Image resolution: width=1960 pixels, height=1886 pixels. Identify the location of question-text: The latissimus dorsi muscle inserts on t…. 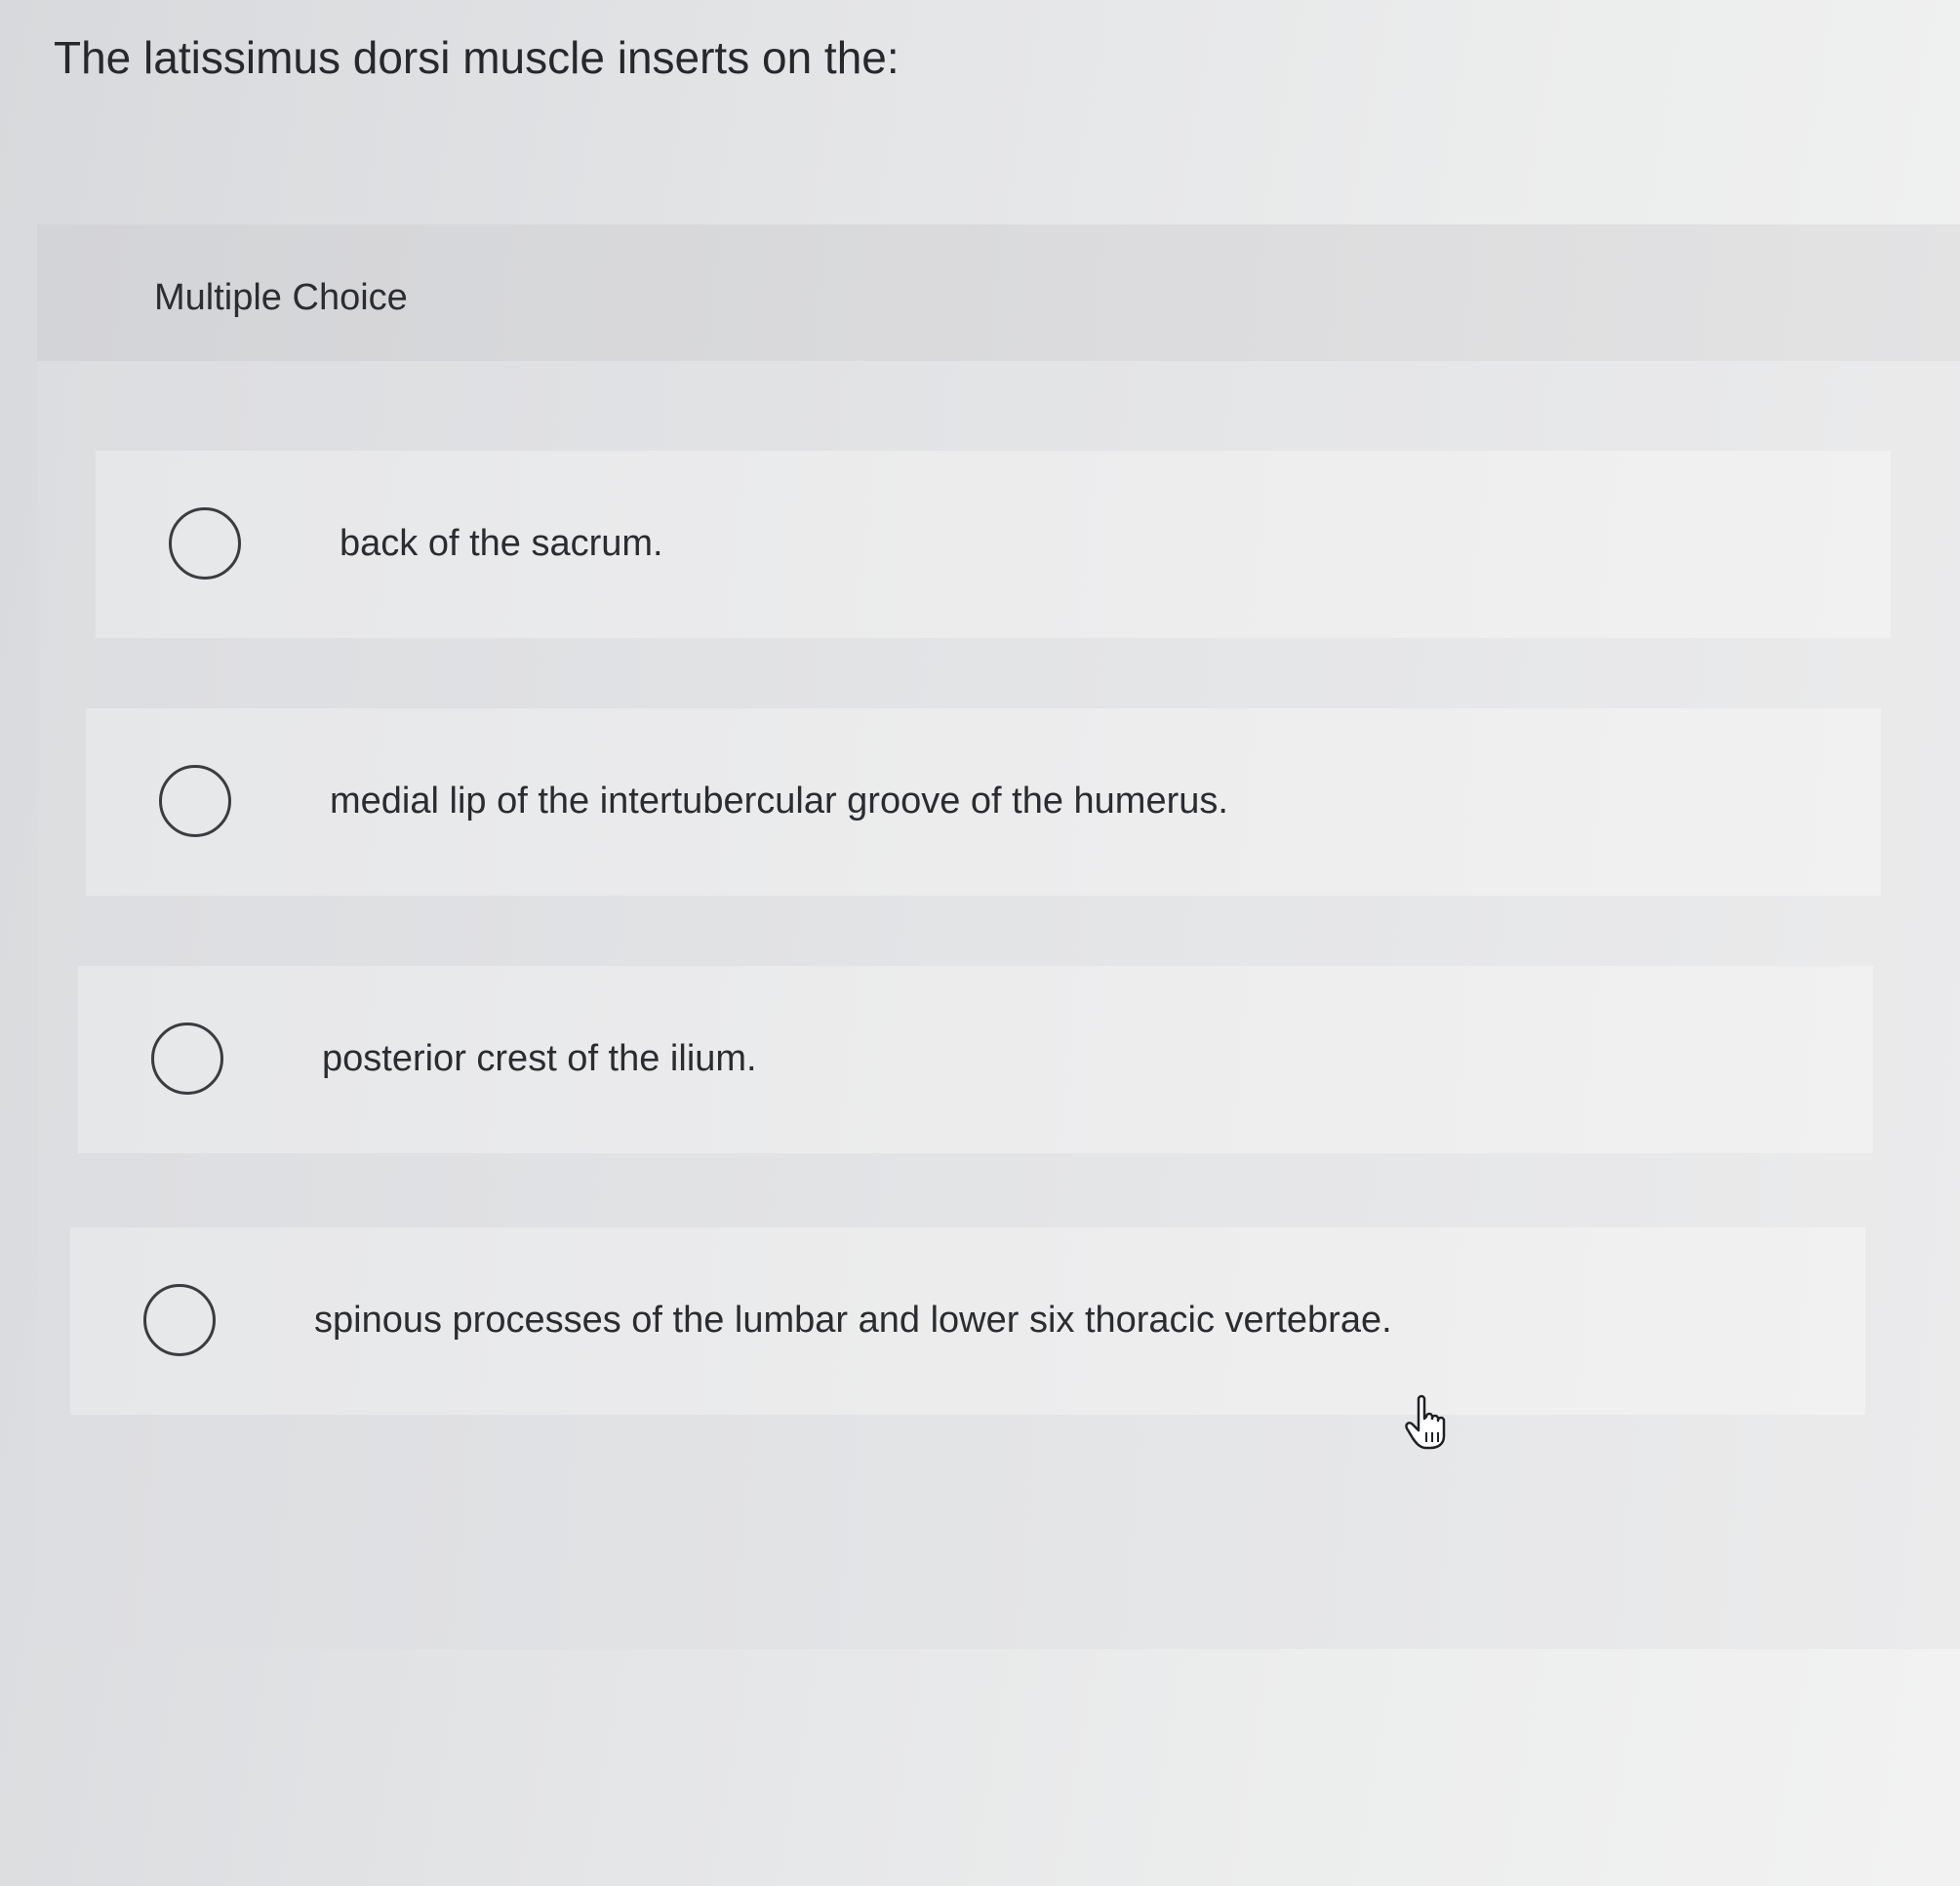
(477, 57).